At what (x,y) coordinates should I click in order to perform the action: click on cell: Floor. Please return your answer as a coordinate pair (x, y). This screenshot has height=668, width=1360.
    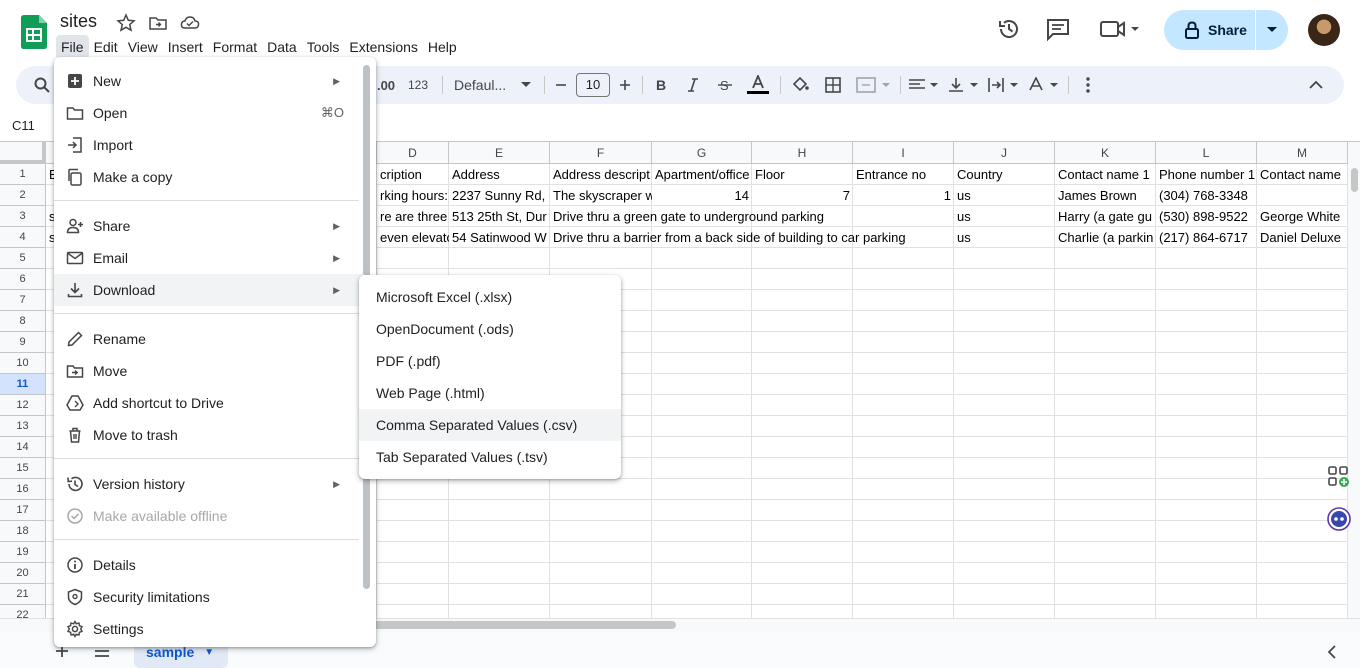
    Looking at the image, I should click on (802, 174).